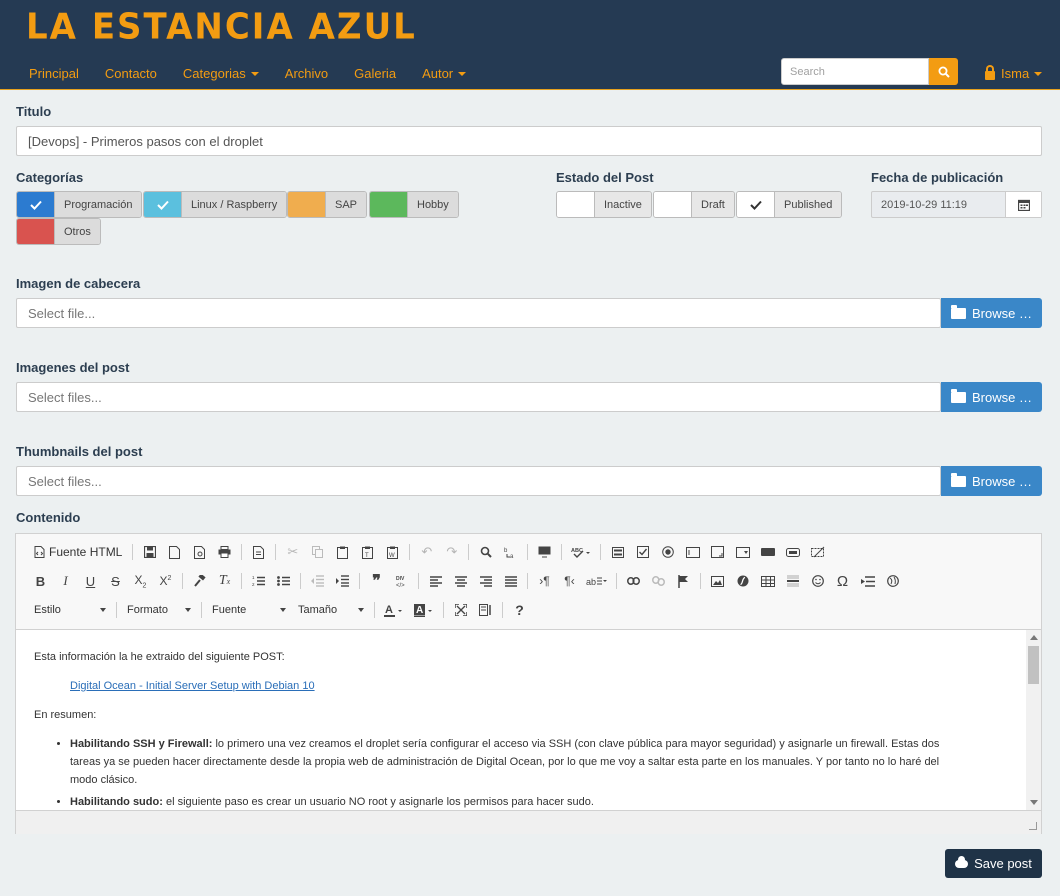 This screenshot has width=1060, height=896. What do you see at coordinates (414, 204) in the screenshot?
I see `category-hobby: Hobby` at bounding box center [414, 204].